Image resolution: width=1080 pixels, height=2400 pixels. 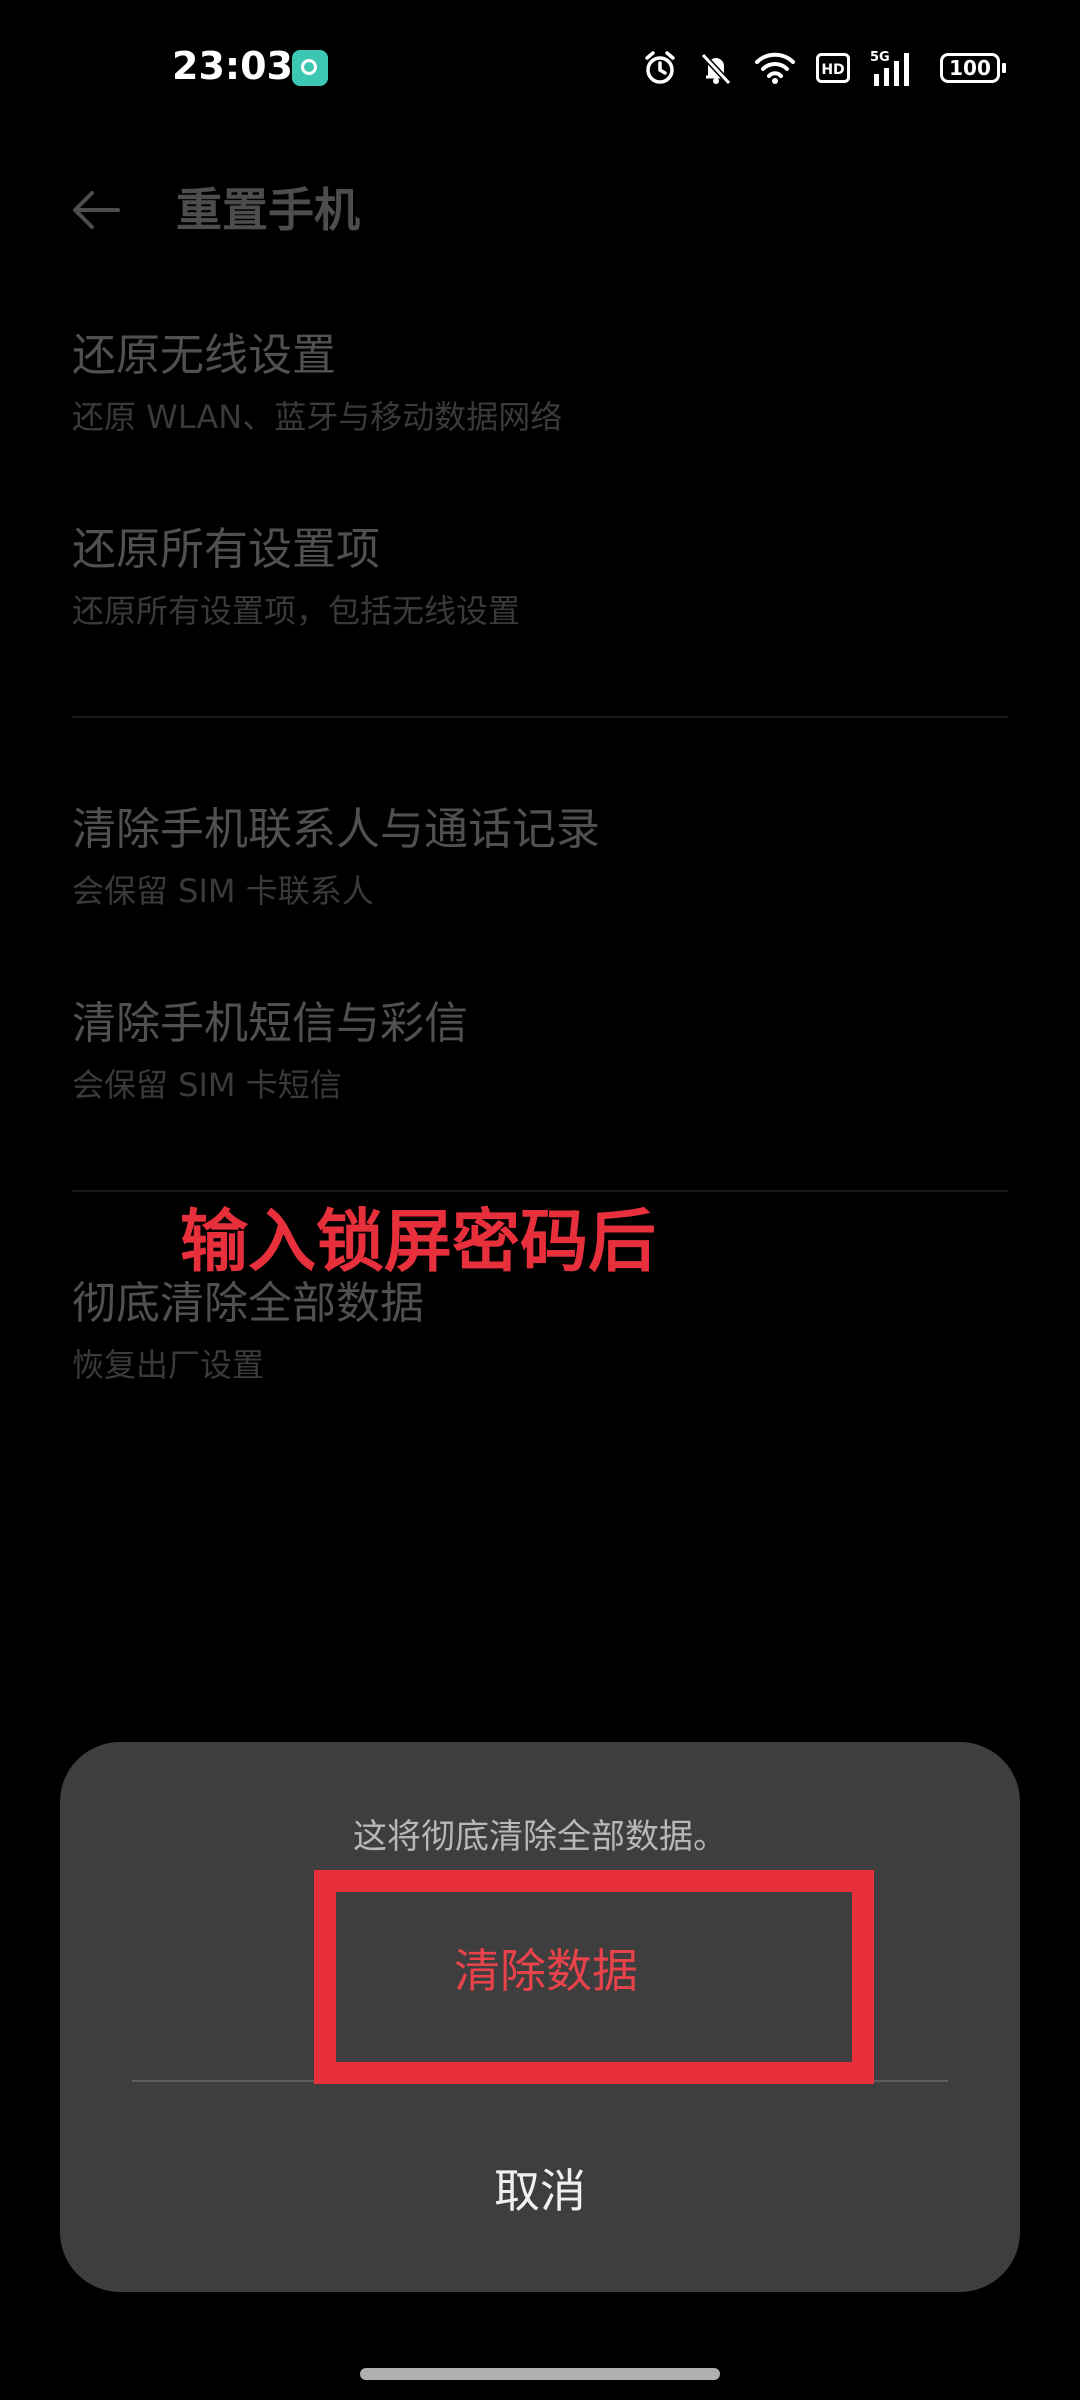 What do you see at coordinates (973, 68) in the screenshot?
I see `battery-icon: 100` at bounding box center [973, 68].